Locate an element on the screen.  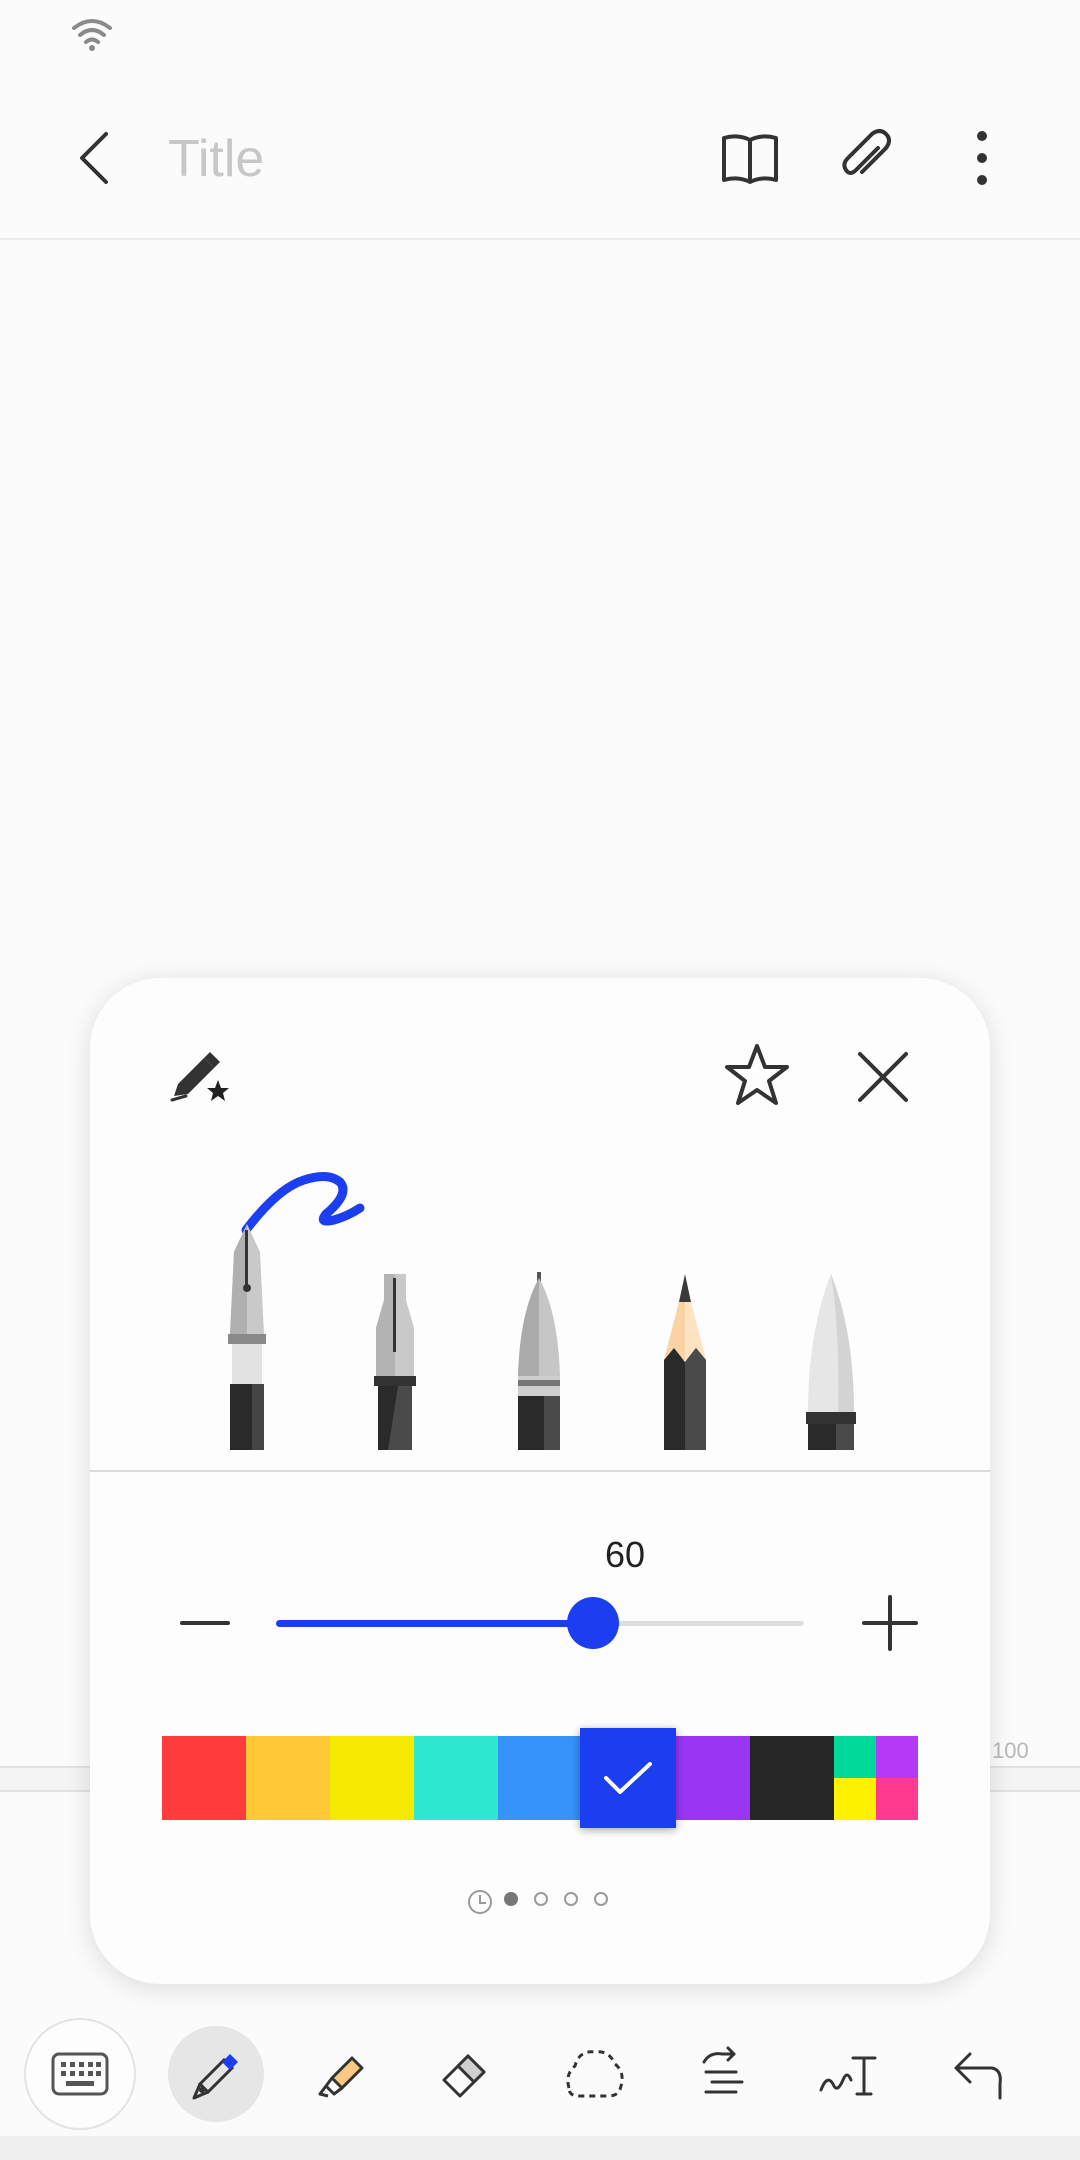
handwriting-to-text-icon is located at coordinates (848, 2076).